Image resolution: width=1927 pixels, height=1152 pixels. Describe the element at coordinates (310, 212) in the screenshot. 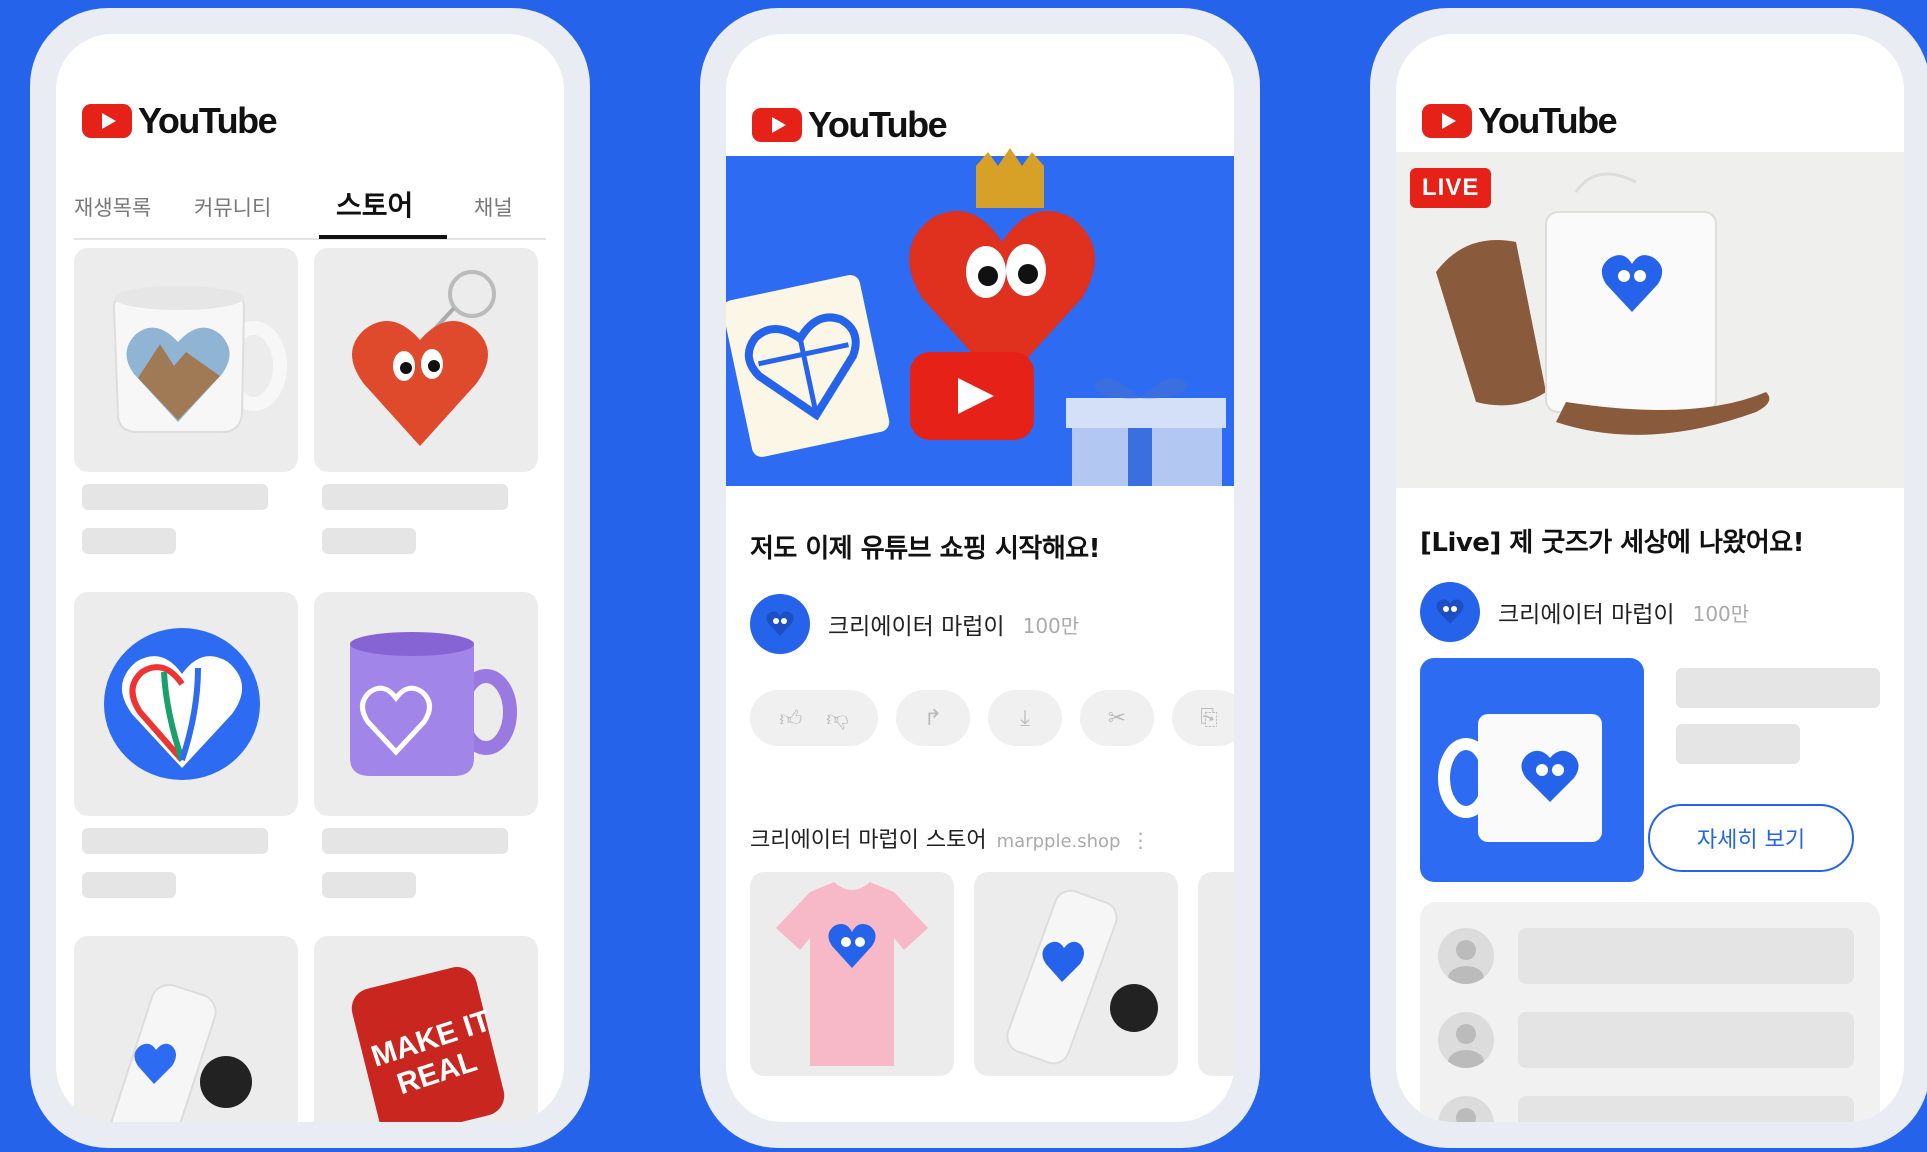

I see `channel-tabs: 재생목록 커뮤니티 스토어 채널` at that location.